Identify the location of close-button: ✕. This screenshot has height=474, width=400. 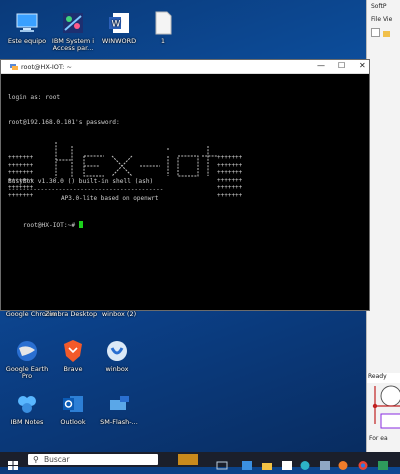
(362, 65).